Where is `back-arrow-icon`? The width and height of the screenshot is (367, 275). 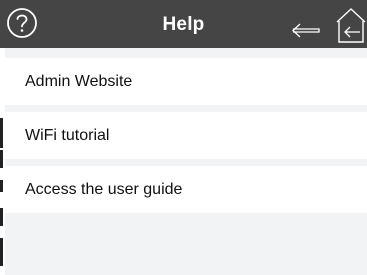
back-arrow-icon is located at coordinates (306, 30).